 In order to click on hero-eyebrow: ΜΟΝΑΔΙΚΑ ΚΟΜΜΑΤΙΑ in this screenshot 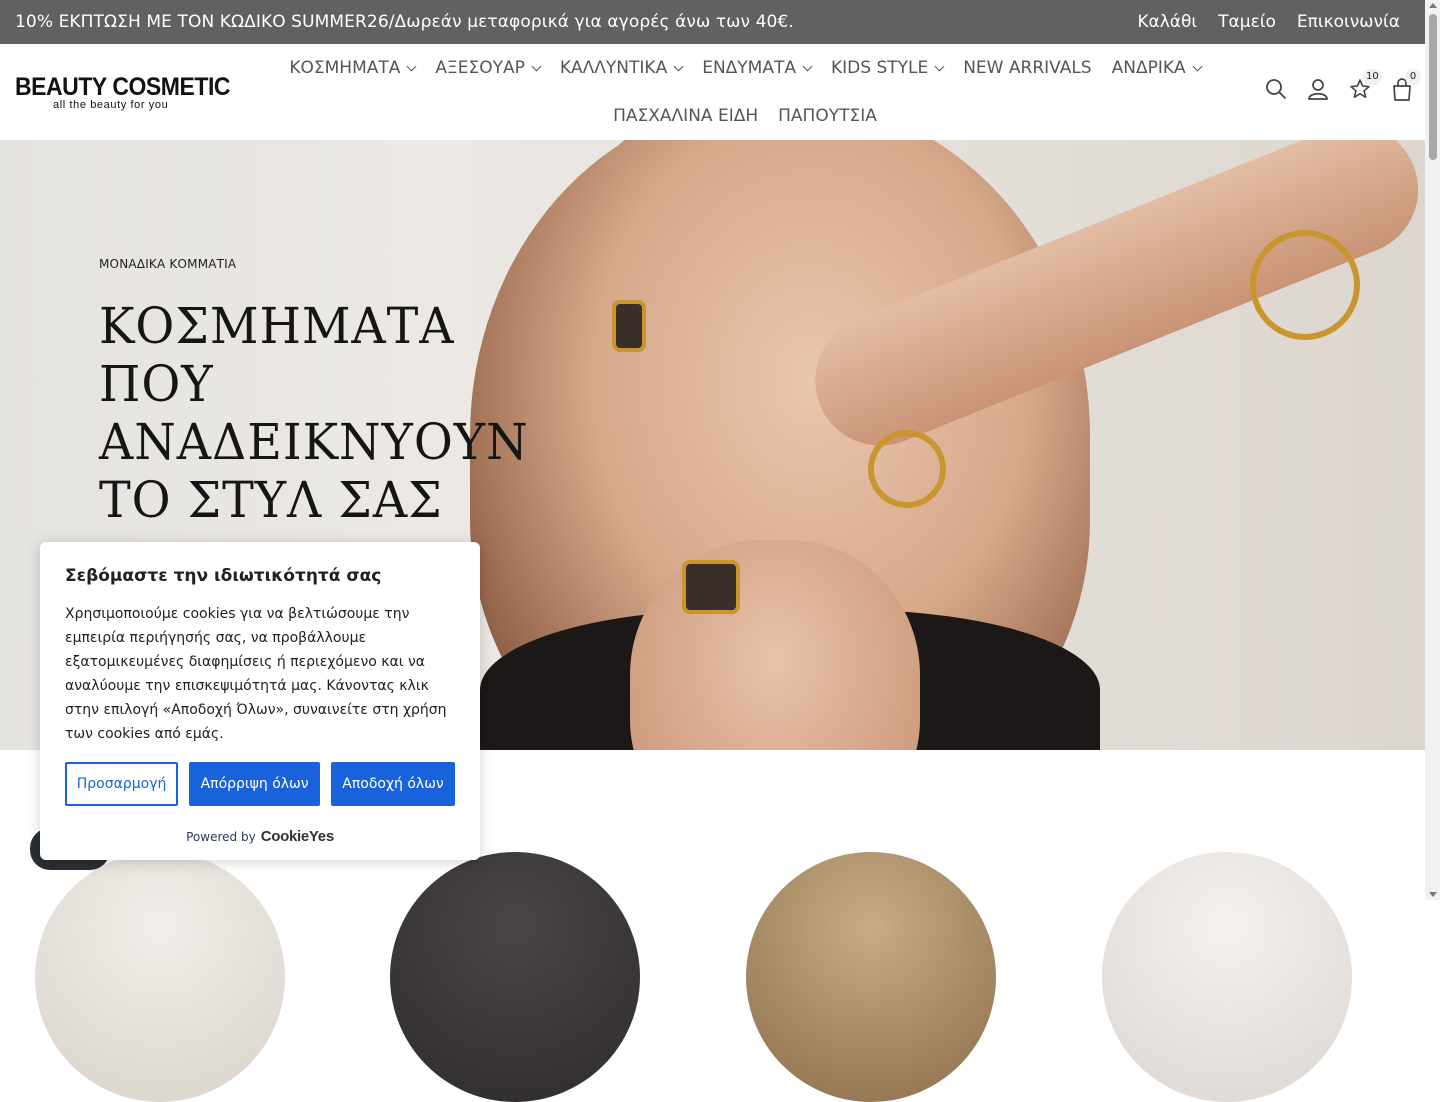, I will do `click(168, 264)`.